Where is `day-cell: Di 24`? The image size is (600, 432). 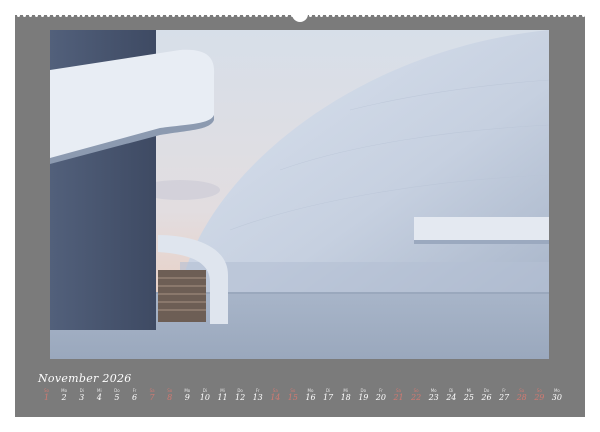 day-cell: Di 24 is located at coordinates (451, 395).